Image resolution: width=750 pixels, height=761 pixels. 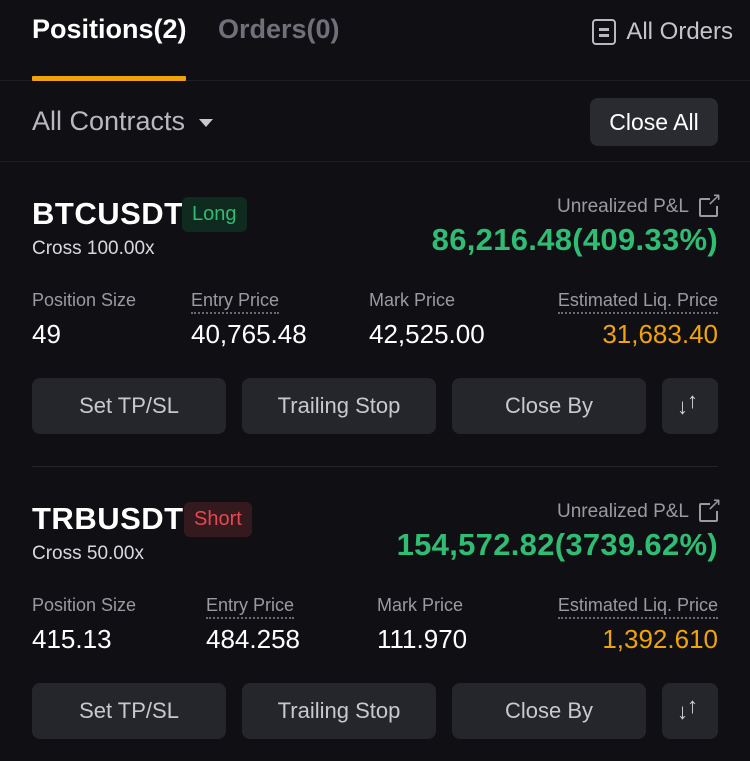 I want to click on all-orders-link: All Orders, so click(x=662, y=32).